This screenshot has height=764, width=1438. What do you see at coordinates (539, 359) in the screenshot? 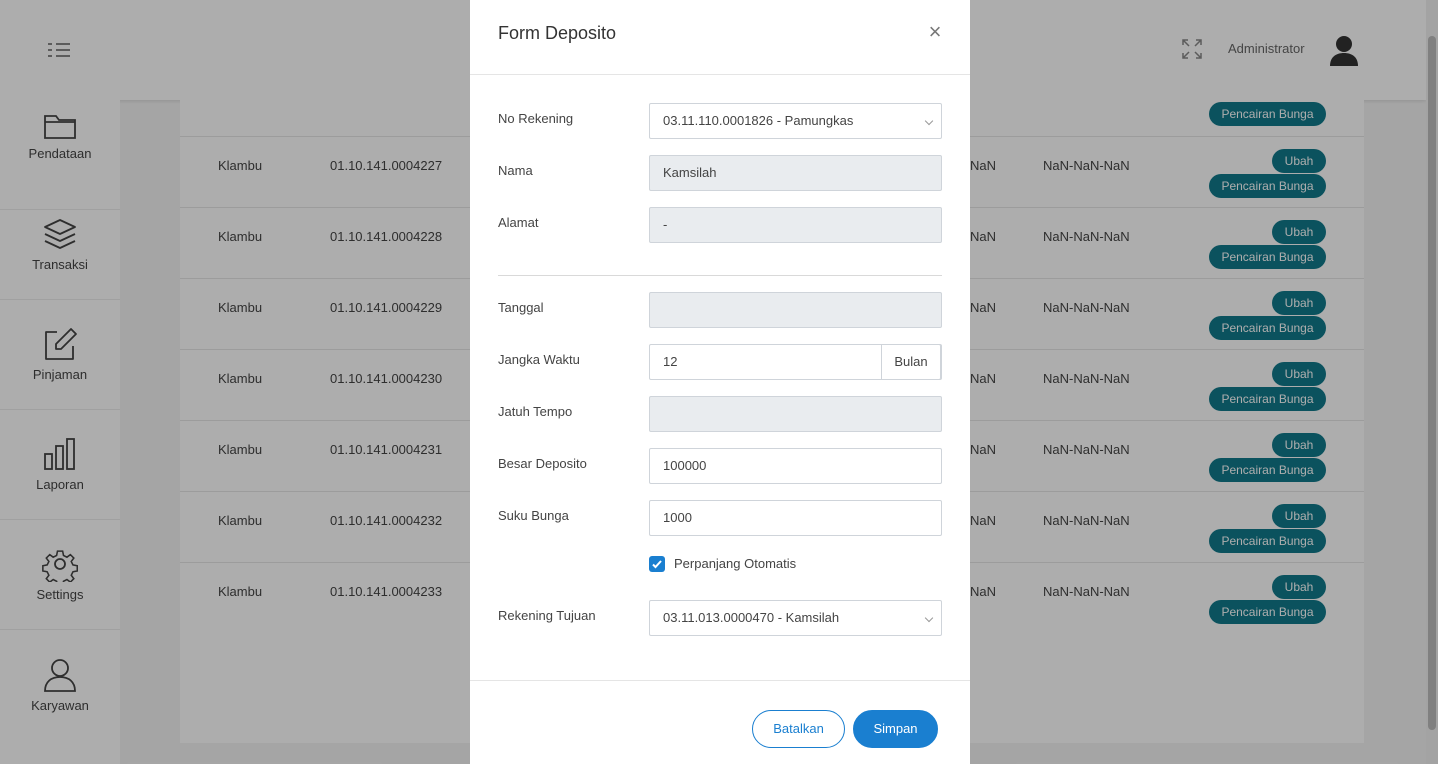
I see `jangka-waktu-label: Jangka Waktu` at bounding box center [539, 359].